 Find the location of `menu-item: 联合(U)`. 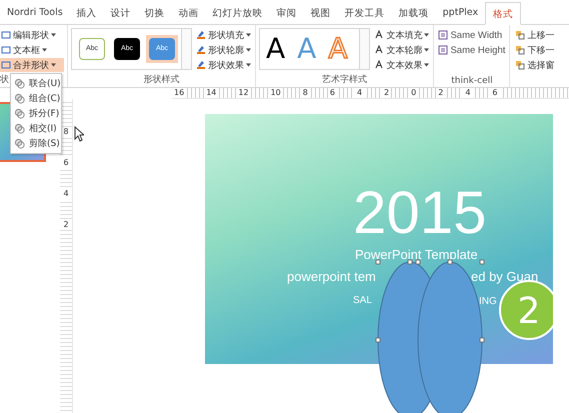

menu-item: 联合(U) is located at coordinates (36, 83).